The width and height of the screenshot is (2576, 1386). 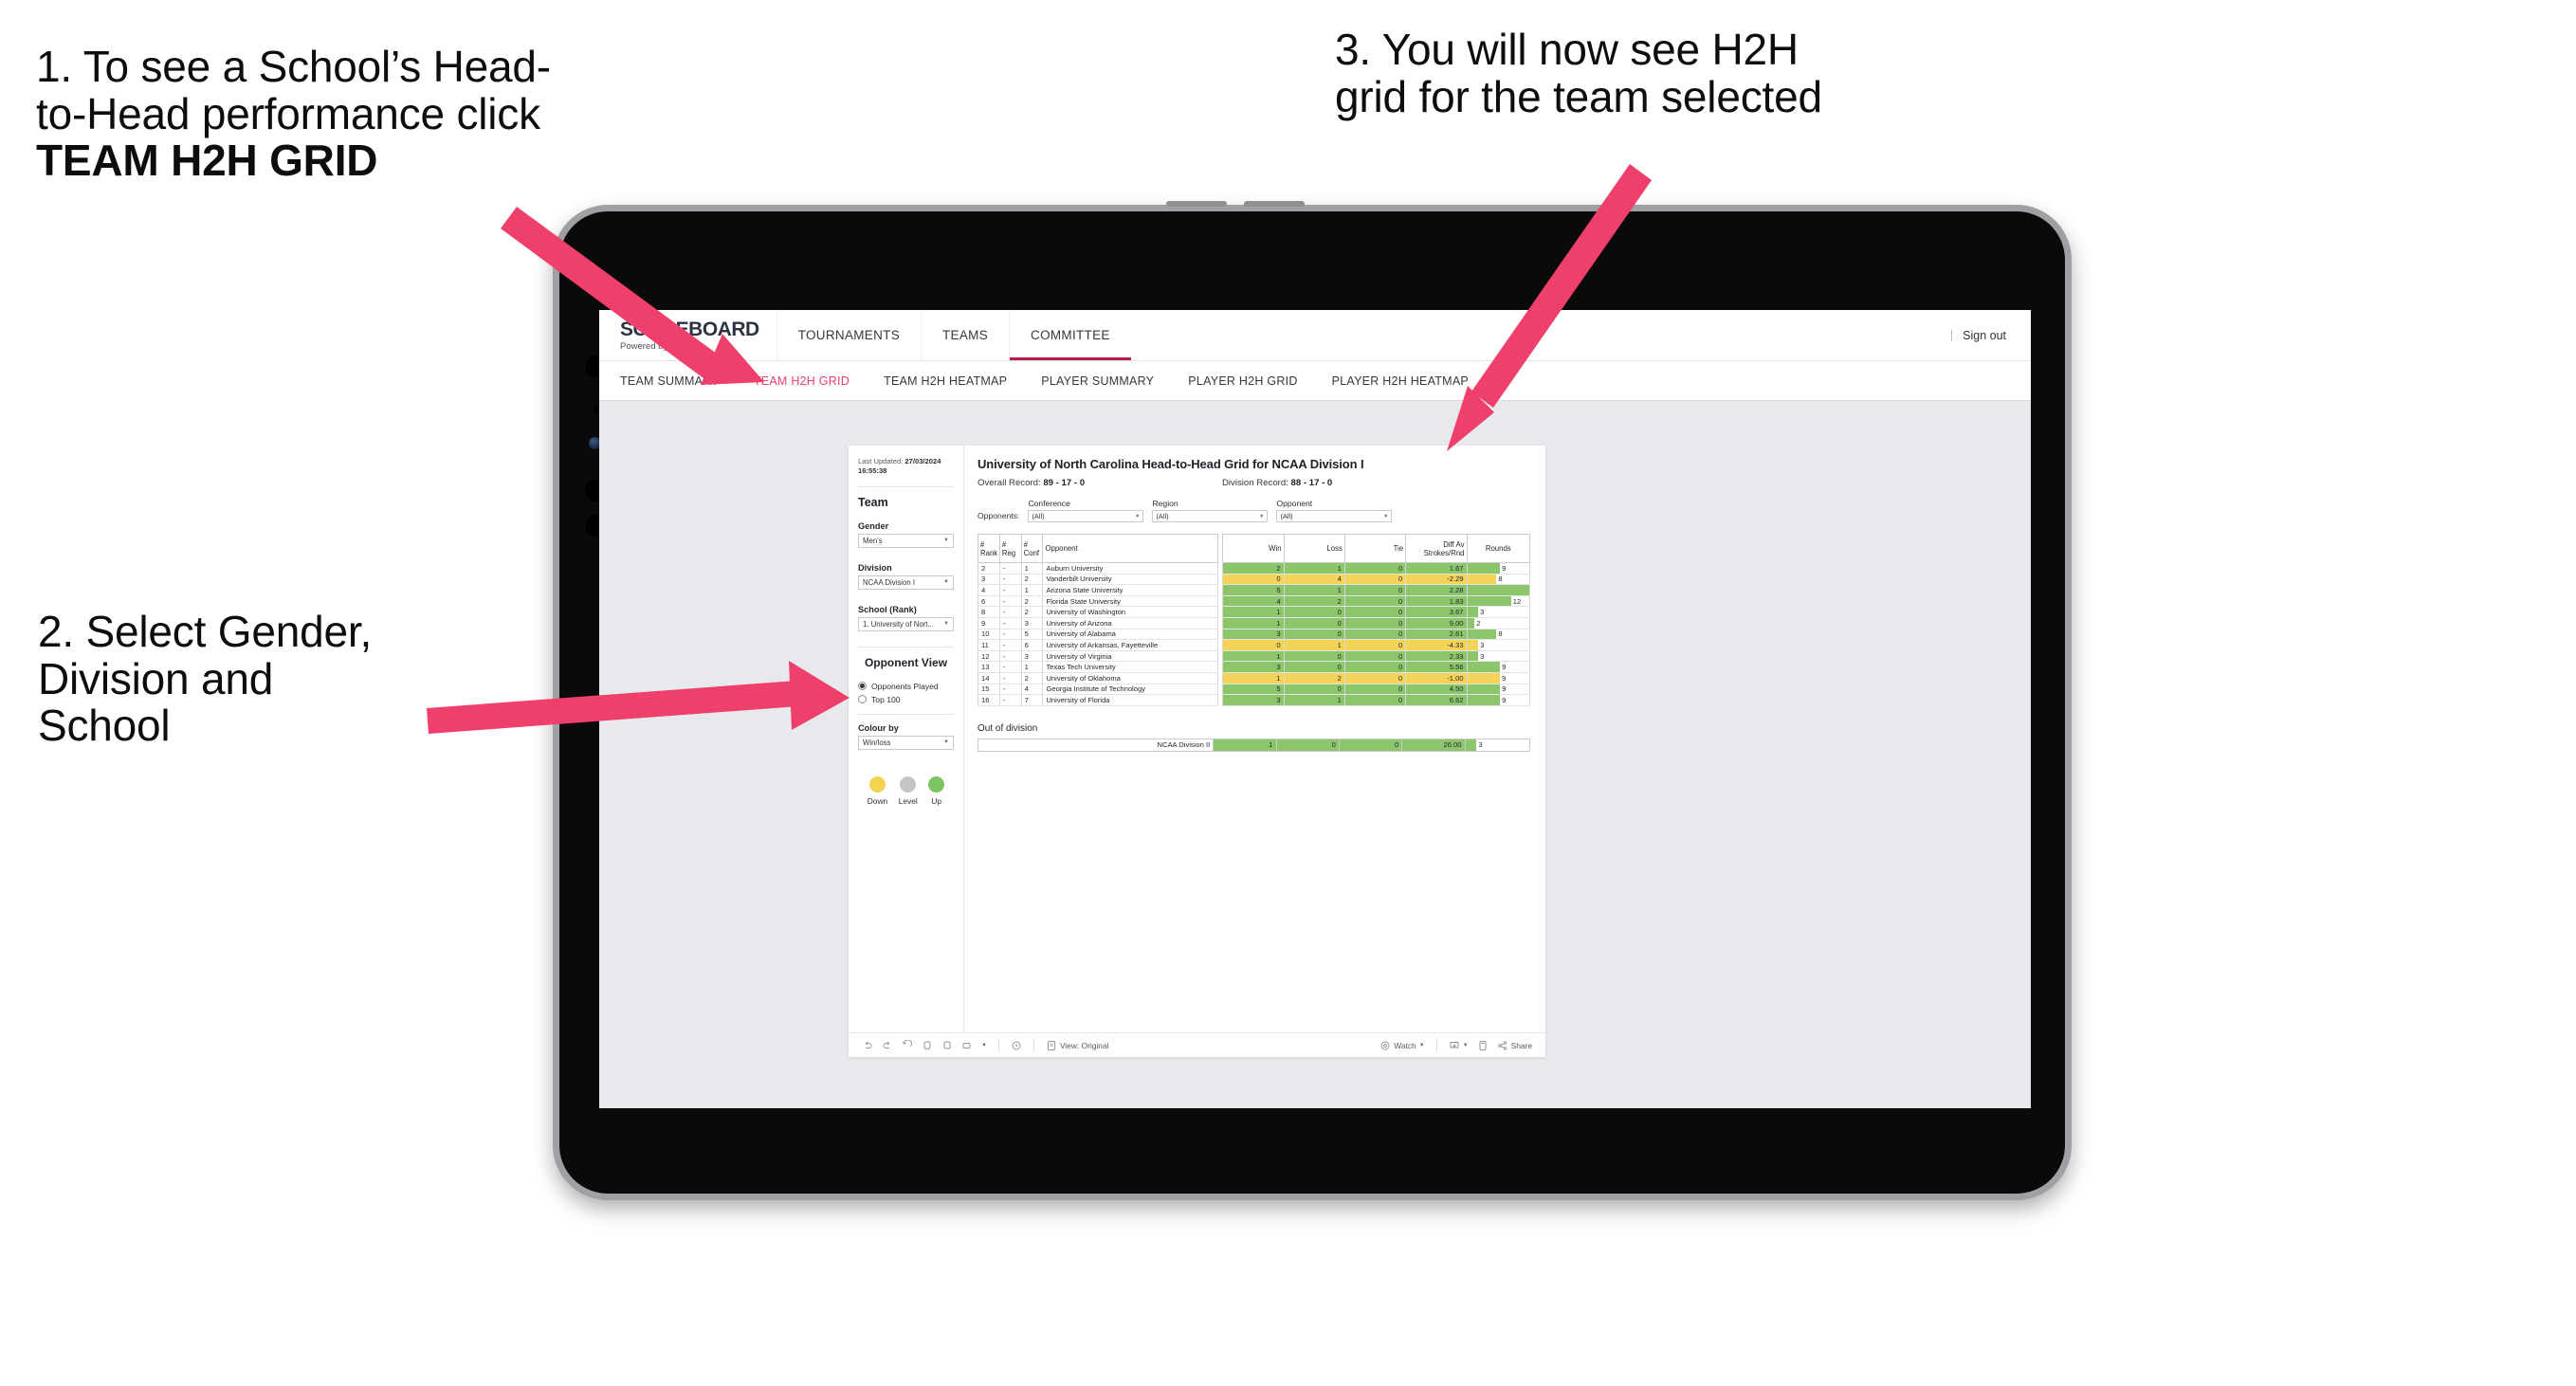 I want to click on cell-conf: 2, so click(x=1032, y=678).